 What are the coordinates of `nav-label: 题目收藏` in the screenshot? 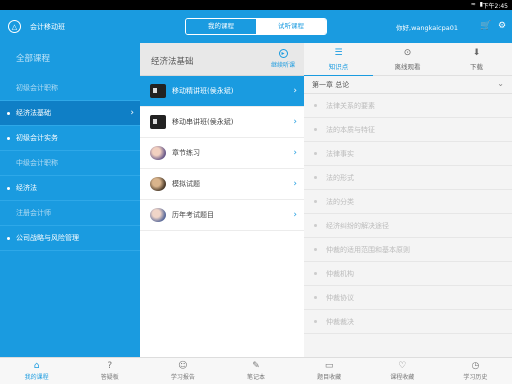 It's located at (329, 377).